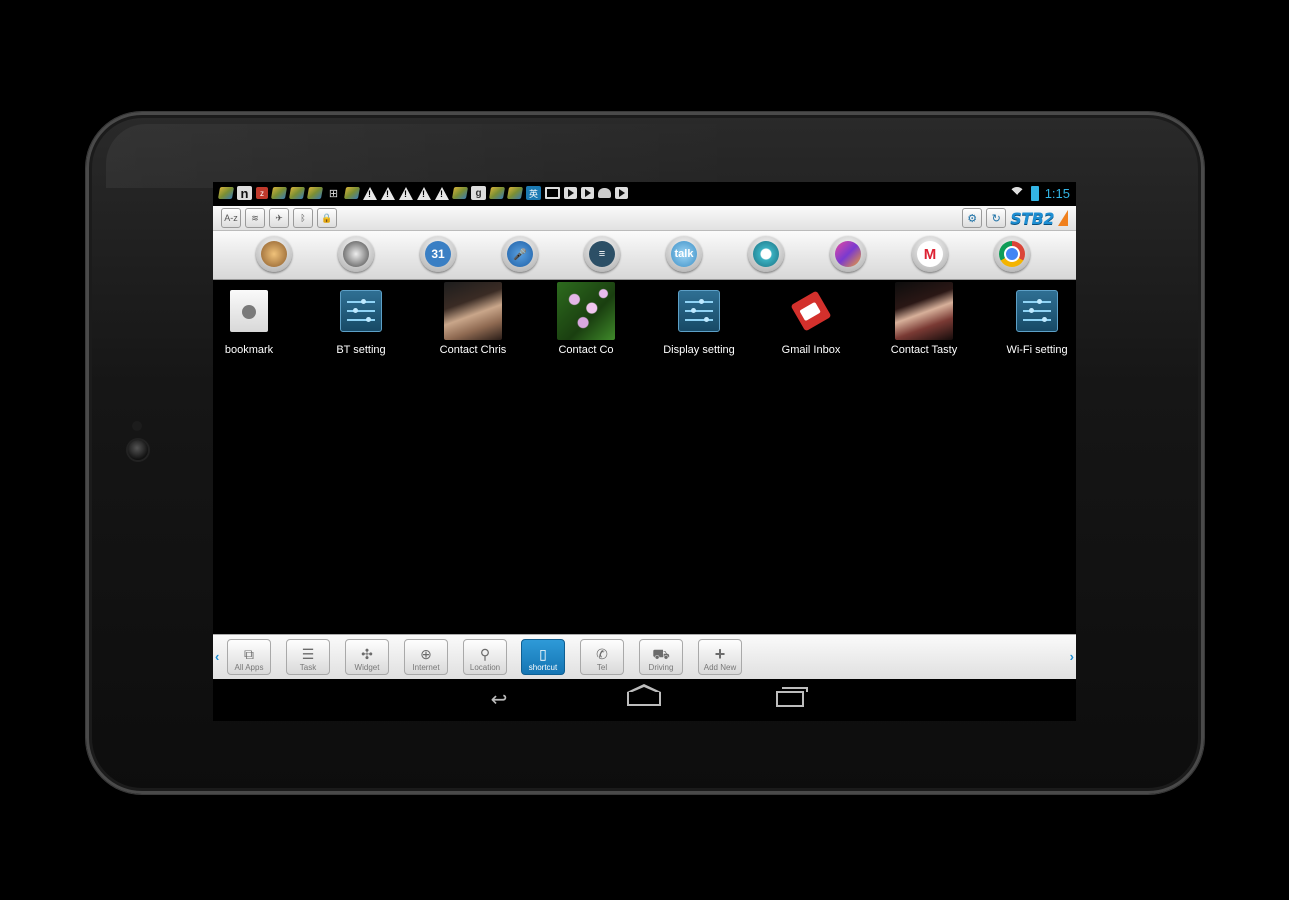  I want to click on gallery-icon, so click(274, 254).